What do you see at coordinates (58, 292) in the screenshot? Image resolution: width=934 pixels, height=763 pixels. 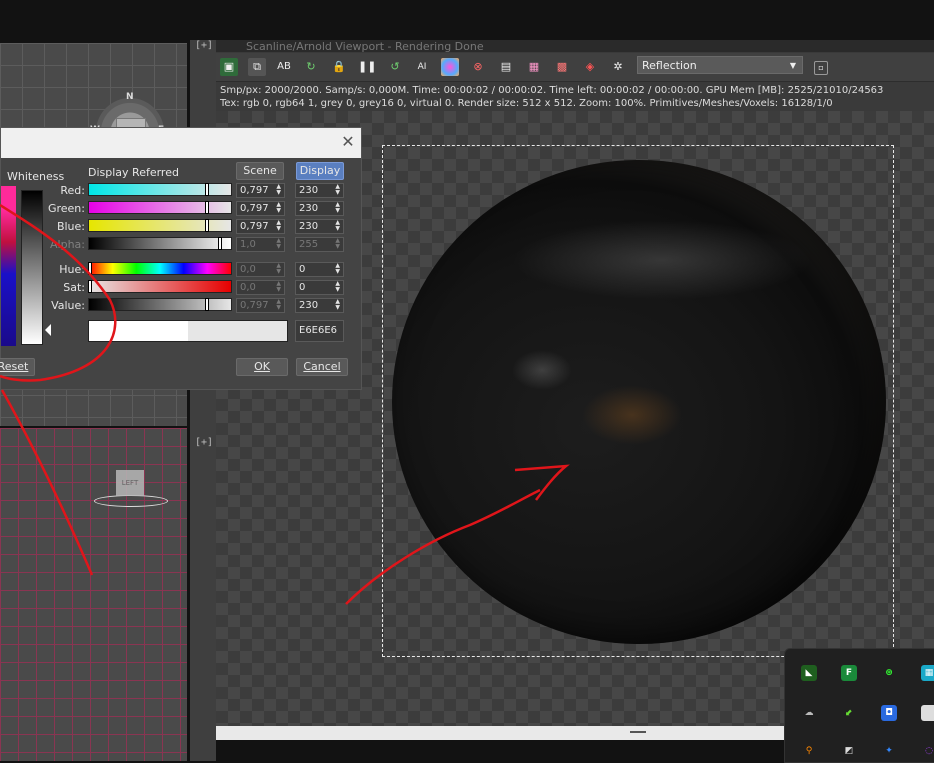 I see `annotation-loop` at bounding box center [58, 292].